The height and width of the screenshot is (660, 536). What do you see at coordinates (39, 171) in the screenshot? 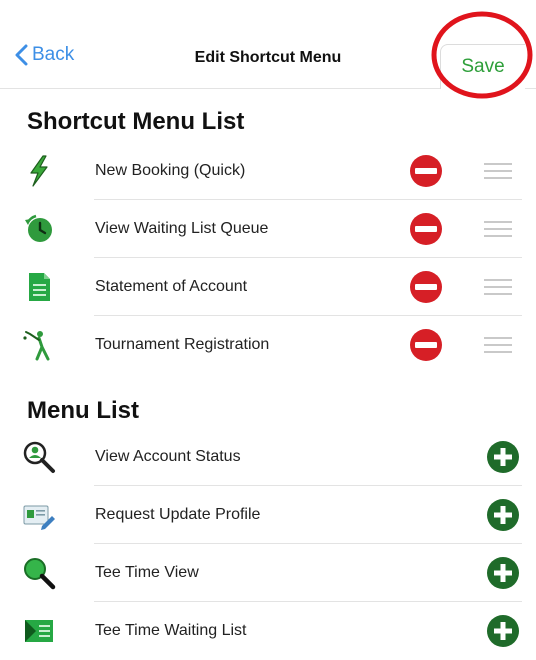
I see `lightning-bolt-icon` at bounding box center [39, 171].